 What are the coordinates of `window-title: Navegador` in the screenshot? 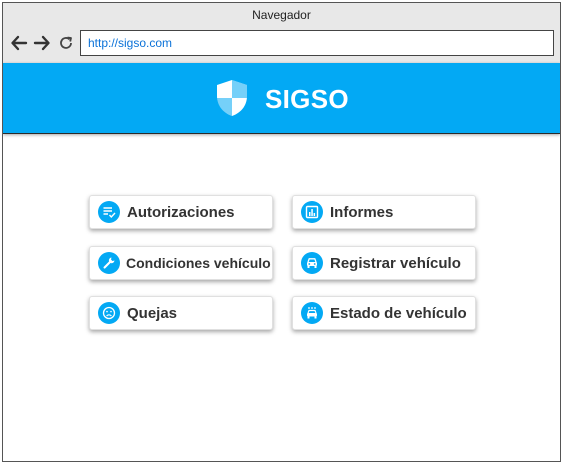 It's located at (281, 15).